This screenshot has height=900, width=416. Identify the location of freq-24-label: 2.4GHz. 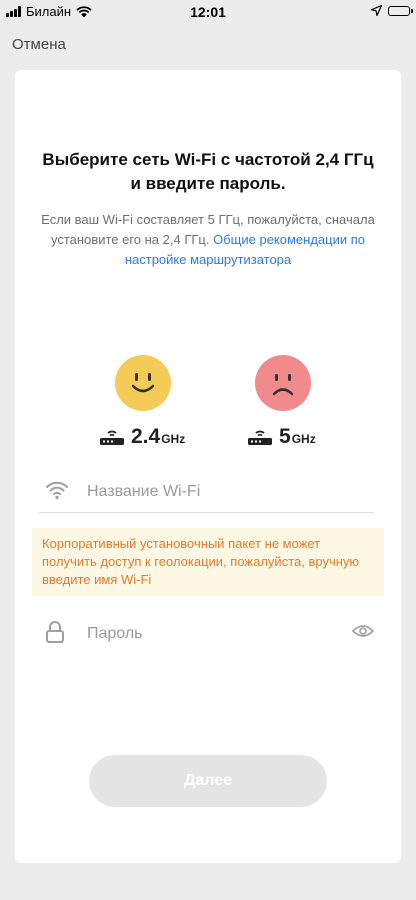
(142, 437).